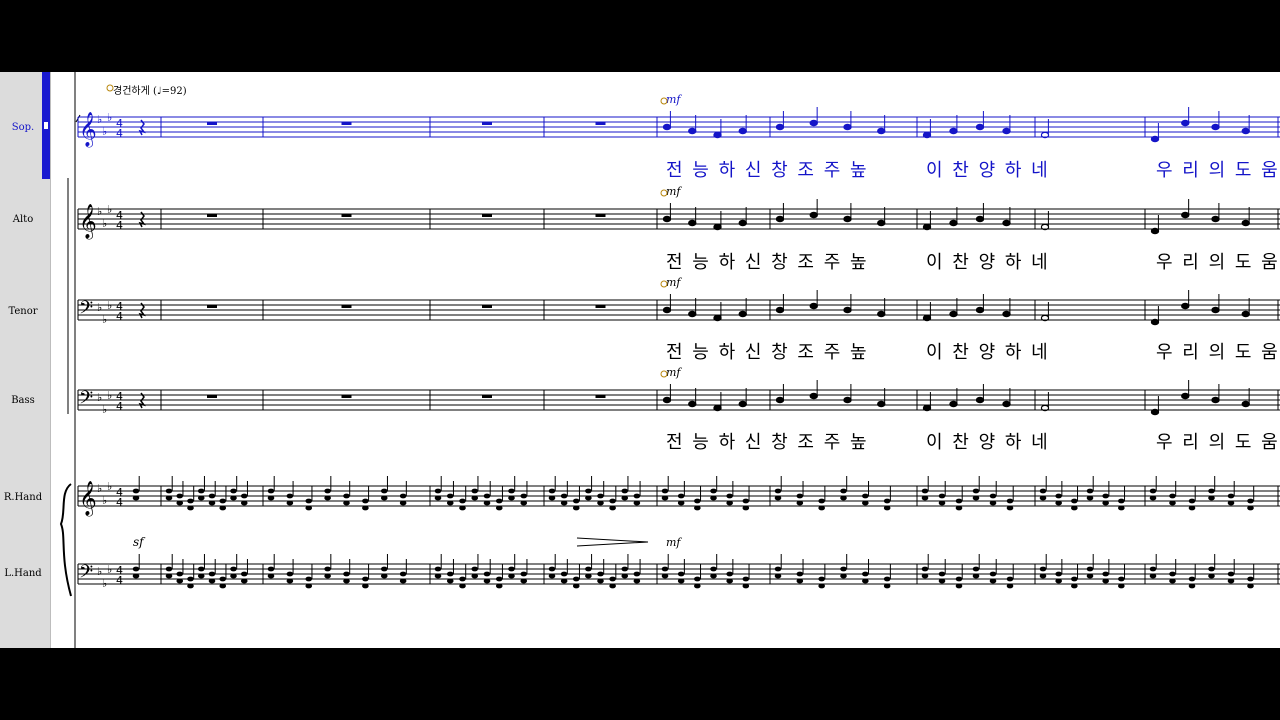  I want to click on staff-label-sop: Sop., so click(23, 127).